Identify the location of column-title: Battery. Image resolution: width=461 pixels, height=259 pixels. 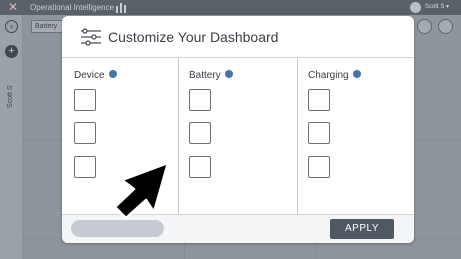
(211, 75).